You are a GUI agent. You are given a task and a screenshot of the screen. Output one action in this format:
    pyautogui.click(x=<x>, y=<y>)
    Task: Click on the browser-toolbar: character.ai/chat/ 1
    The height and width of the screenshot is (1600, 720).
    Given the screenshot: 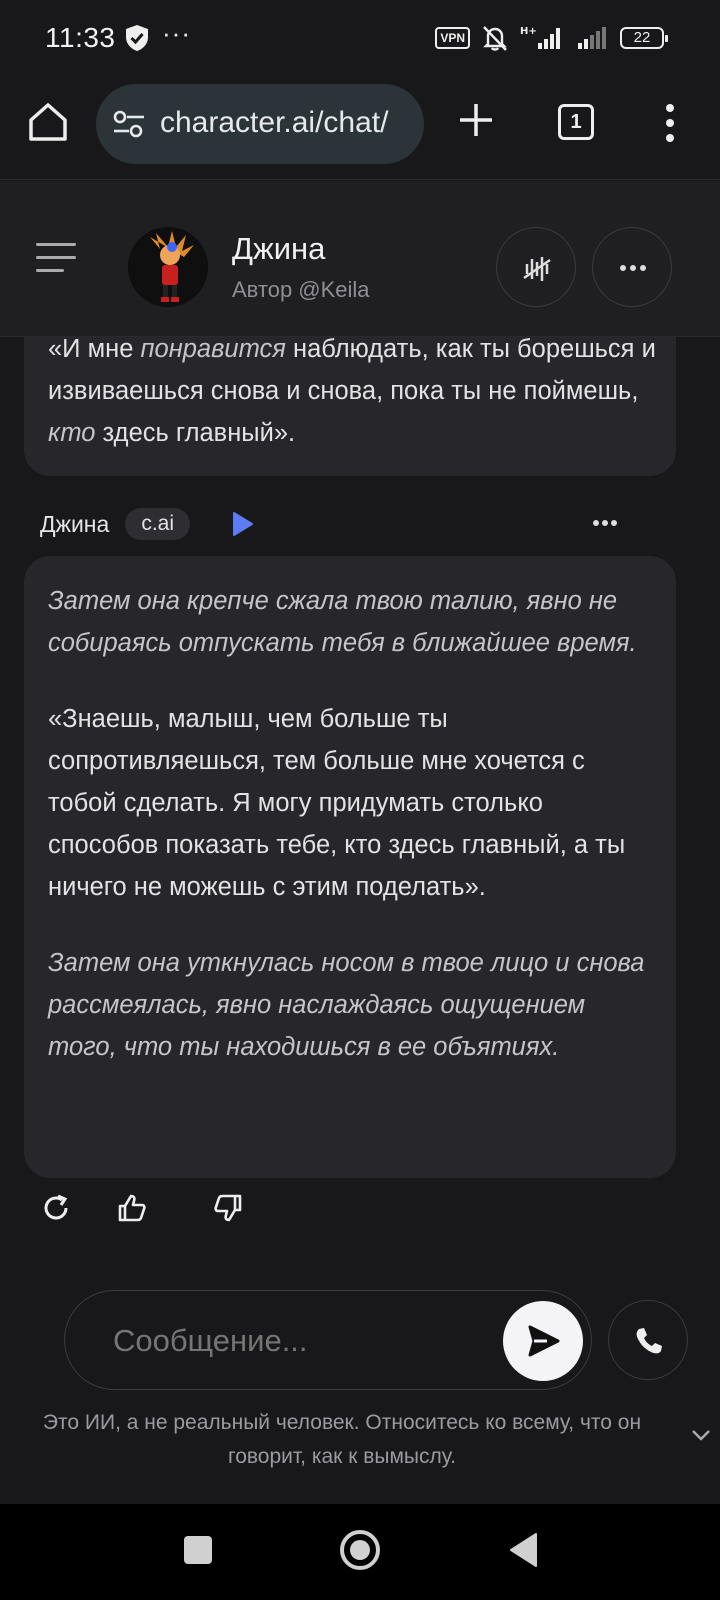 What is the action you would take?
    pyautogui.click(x=360, y=128)
    